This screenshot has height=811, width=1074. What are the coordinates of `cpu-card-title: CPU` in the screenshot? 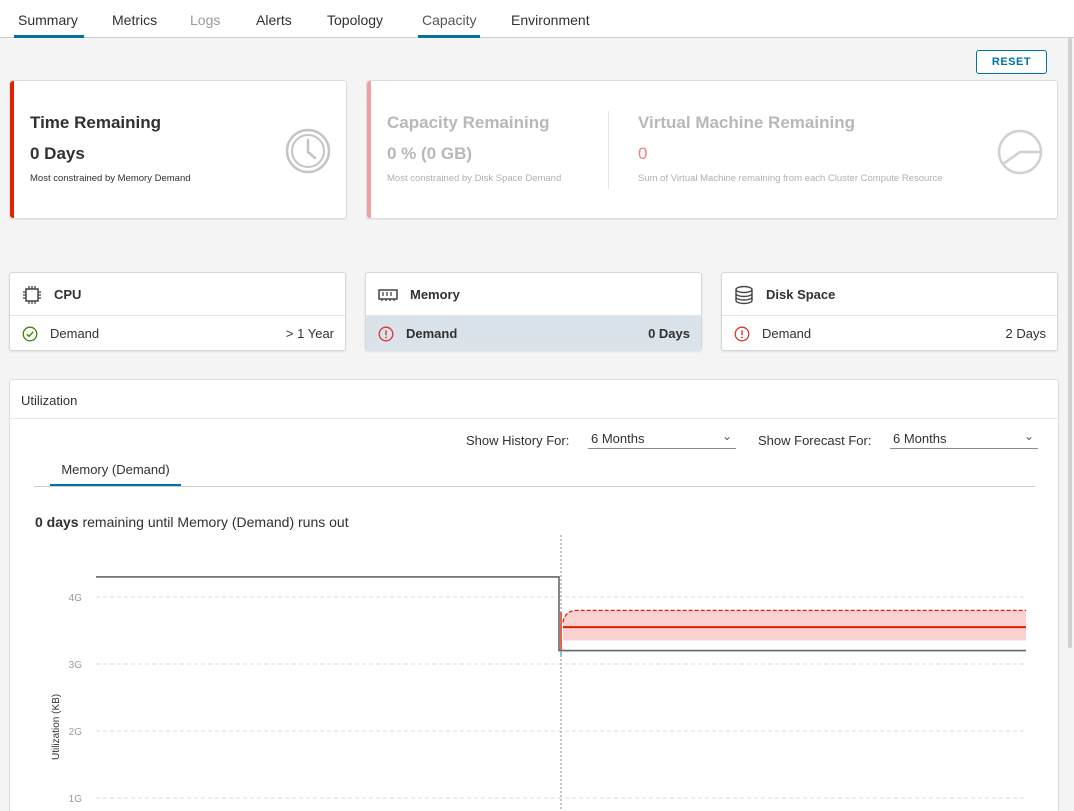 It's located at (68, 294).